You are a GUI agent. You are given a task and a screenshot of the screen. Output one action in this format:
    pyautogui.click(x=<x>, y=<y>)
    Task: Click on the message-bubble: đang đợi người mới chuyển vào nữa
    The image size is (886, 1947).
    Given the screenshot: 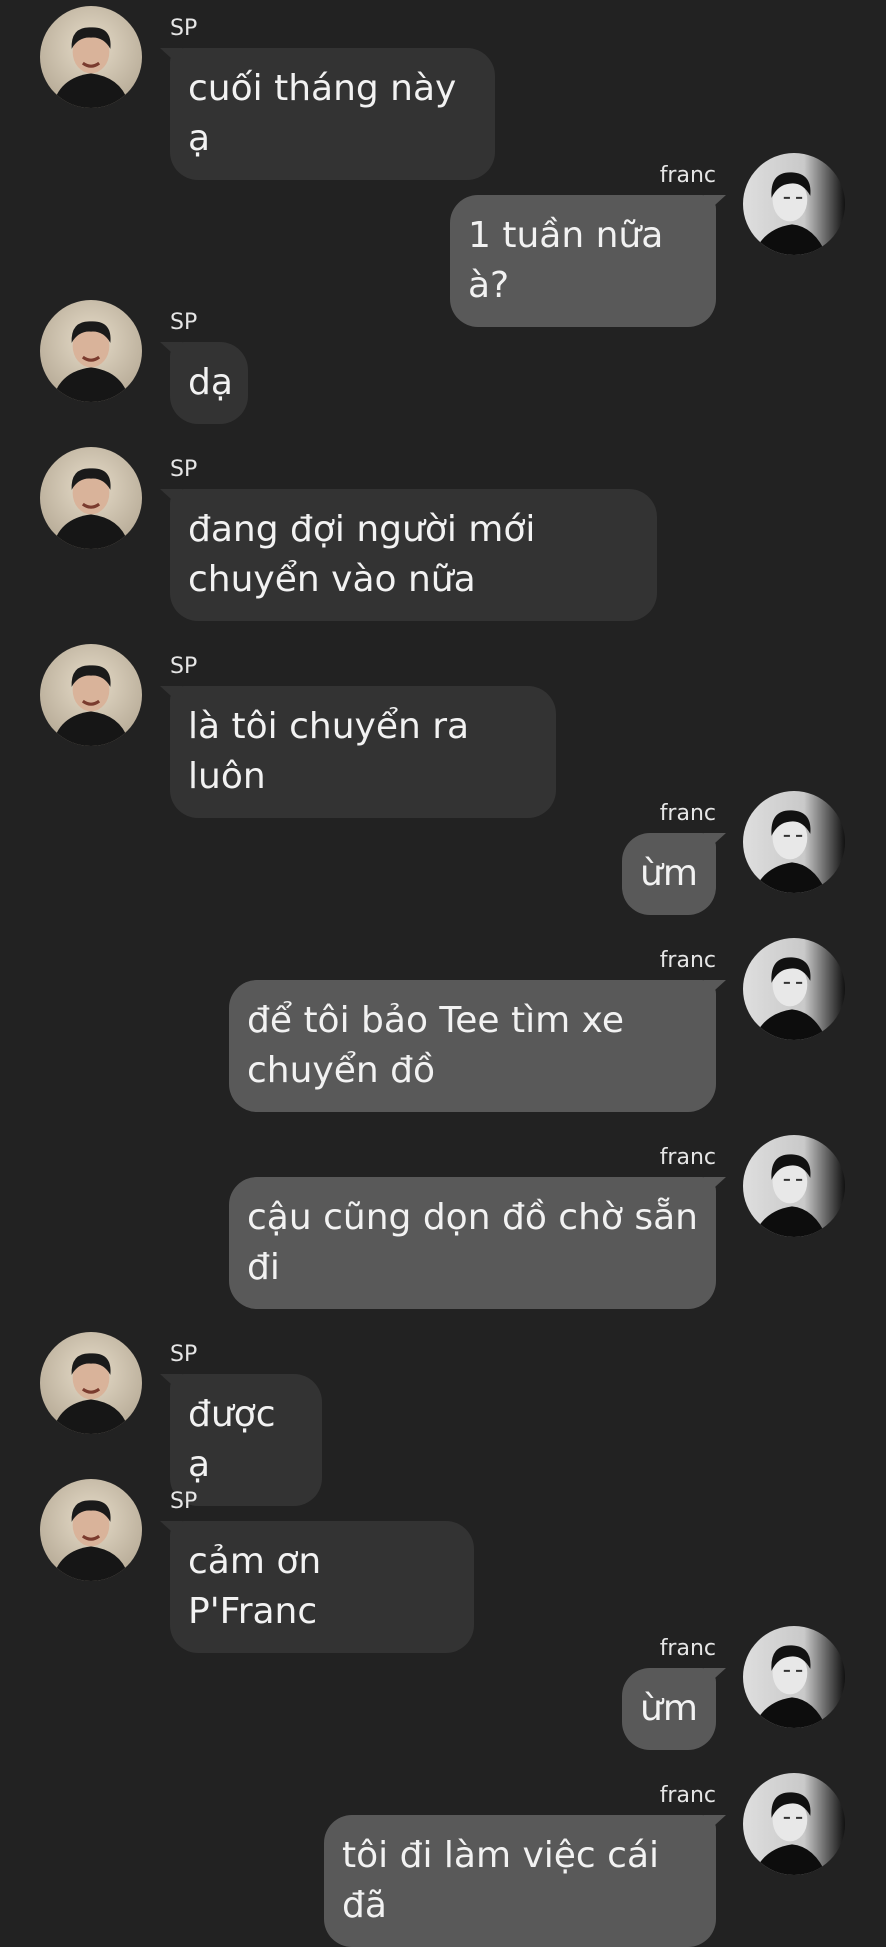 What is the action you would take?
    pyautogui.click(x=408, y=555)
    